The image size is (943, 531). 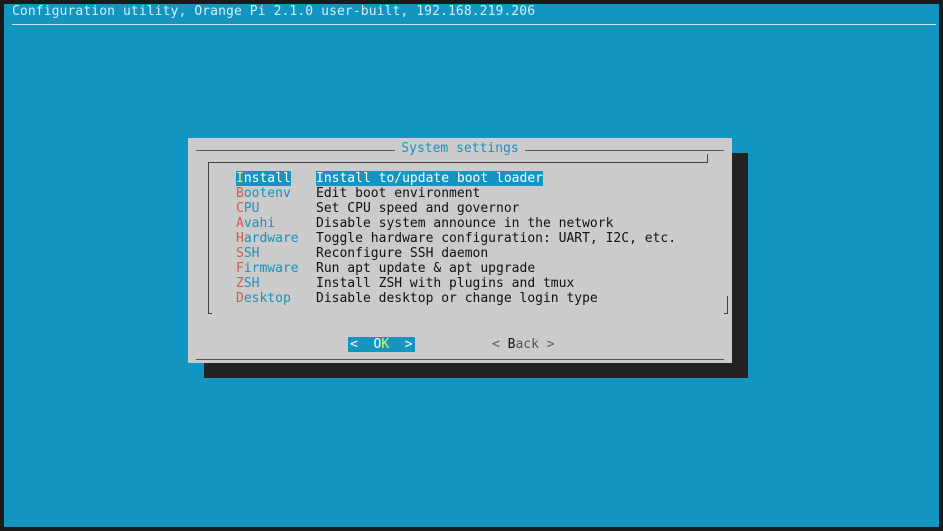 I want to click on menu-item-ssh: SSH Reconfigure SSH daemon, so click(x=362, y=253).